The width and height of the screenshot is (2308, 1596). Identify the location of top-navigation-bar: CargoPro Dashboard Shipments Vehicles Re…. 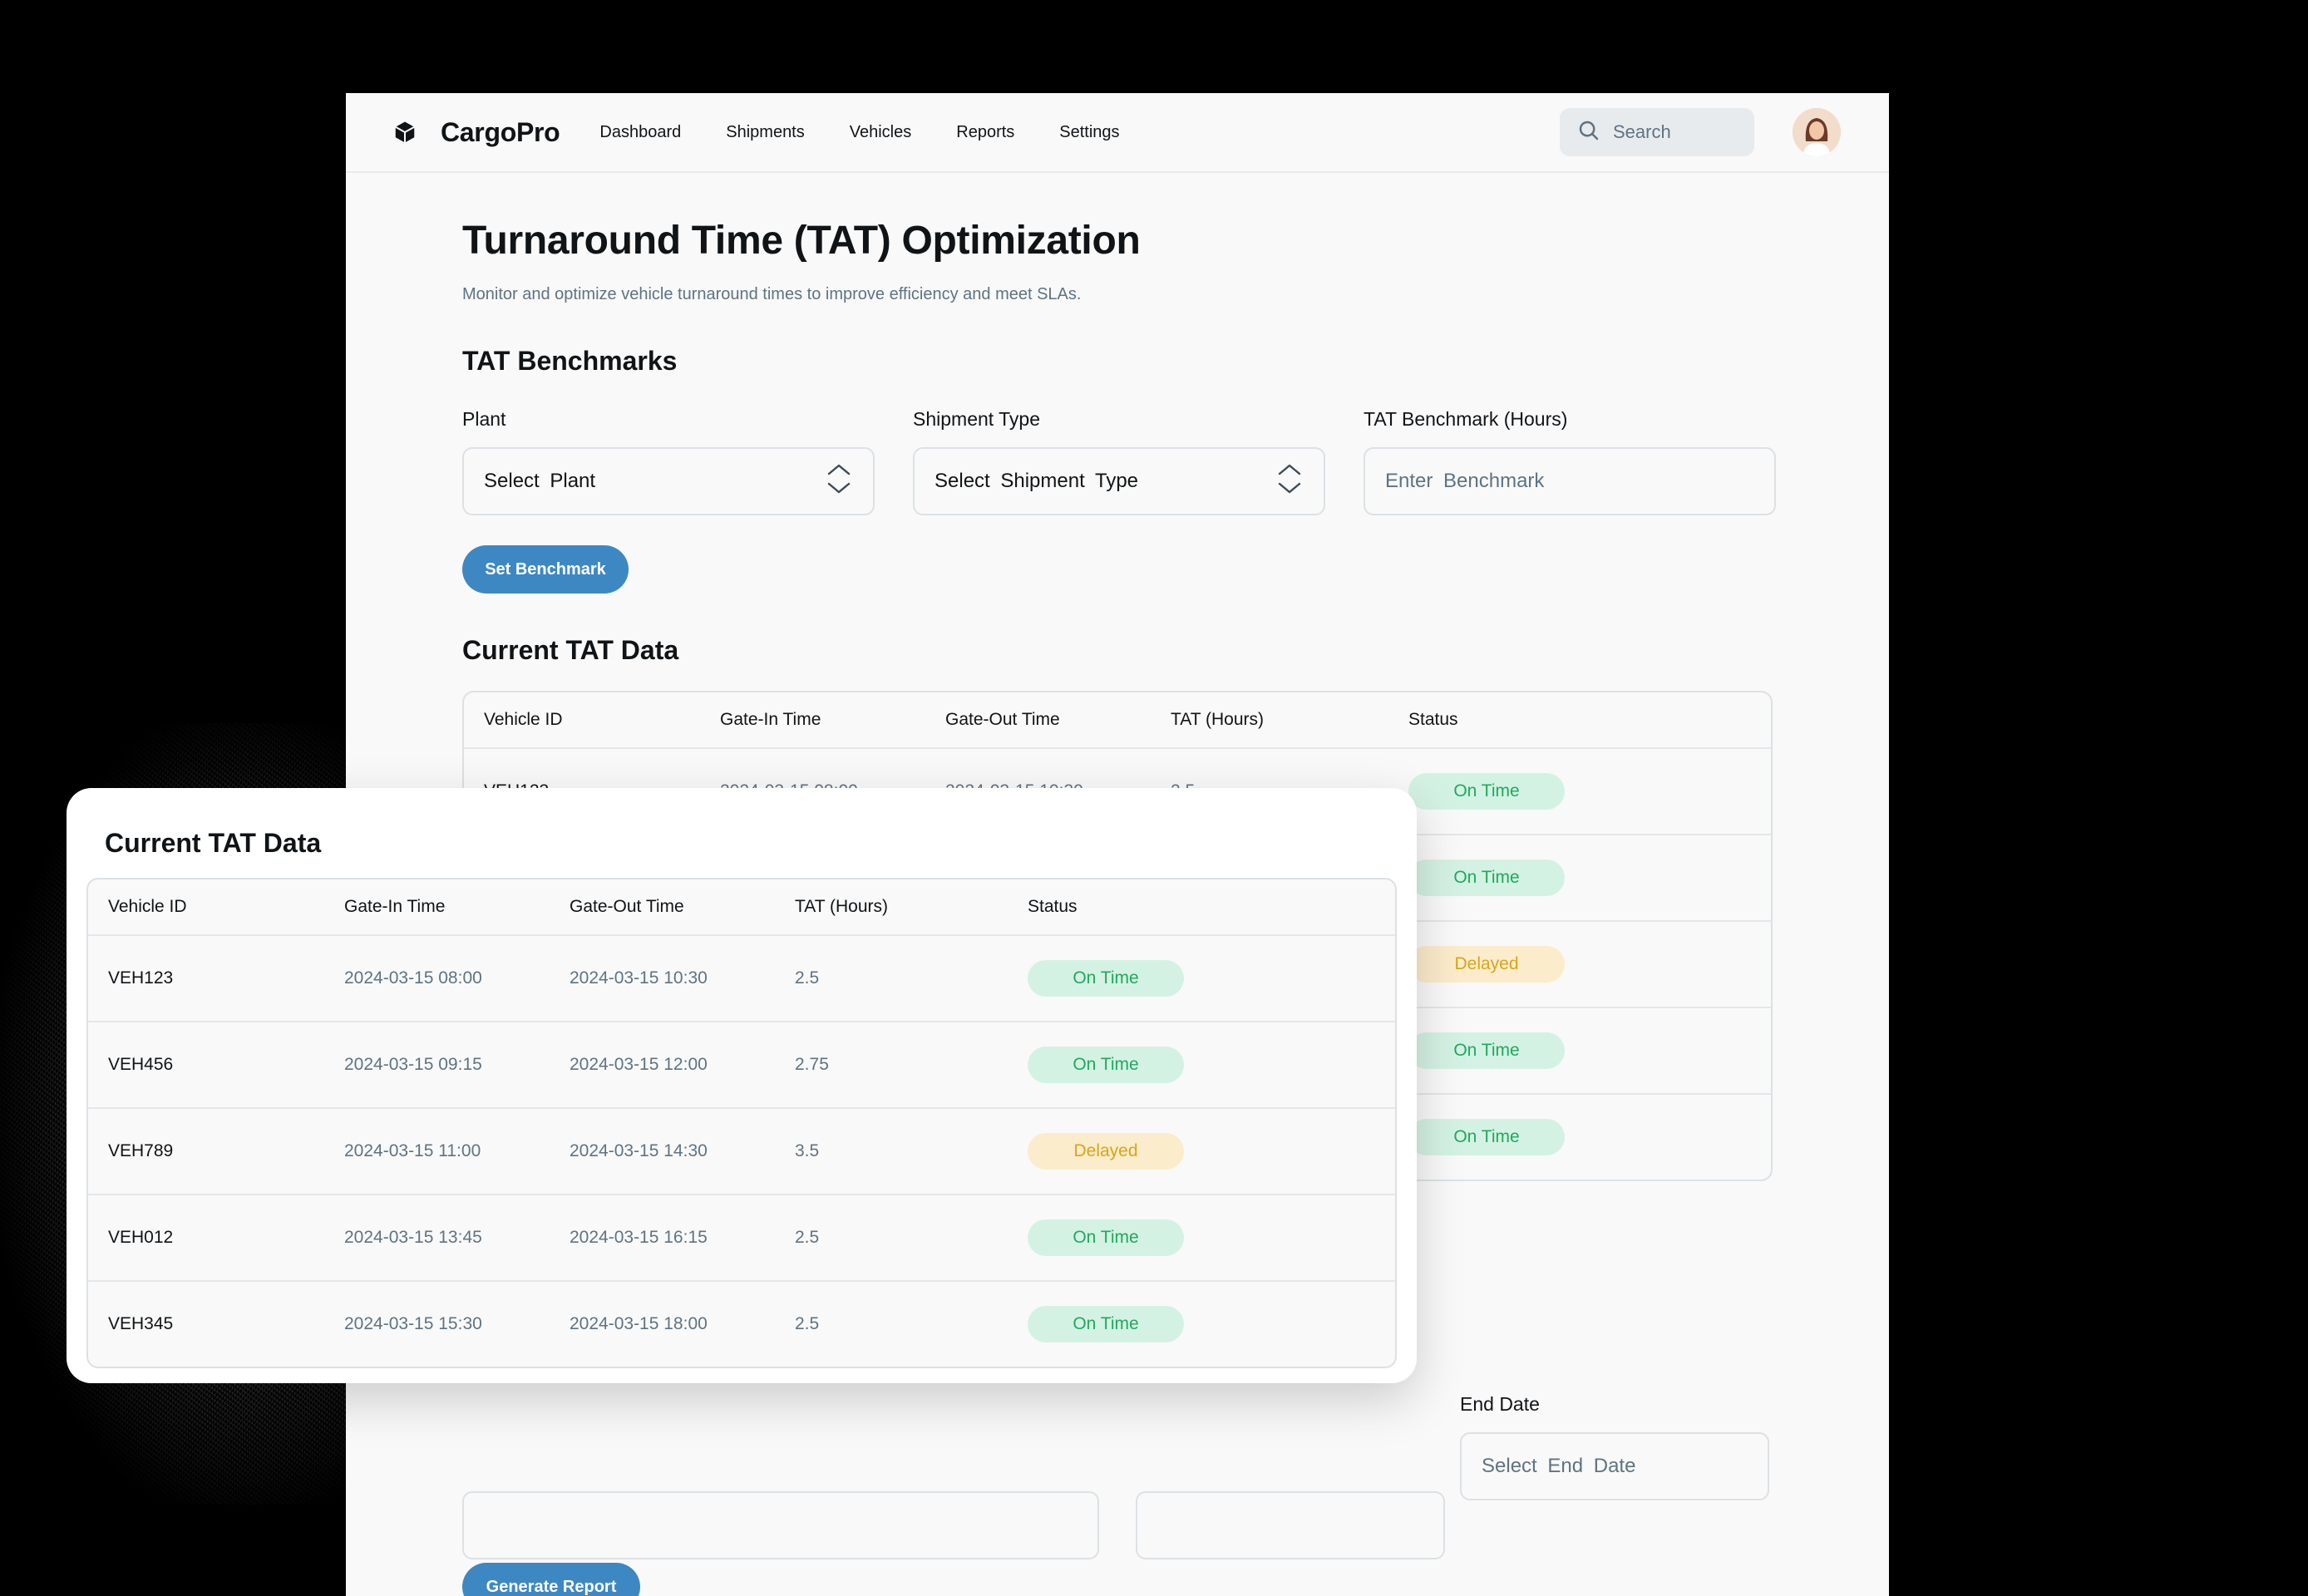
(1118, 133).